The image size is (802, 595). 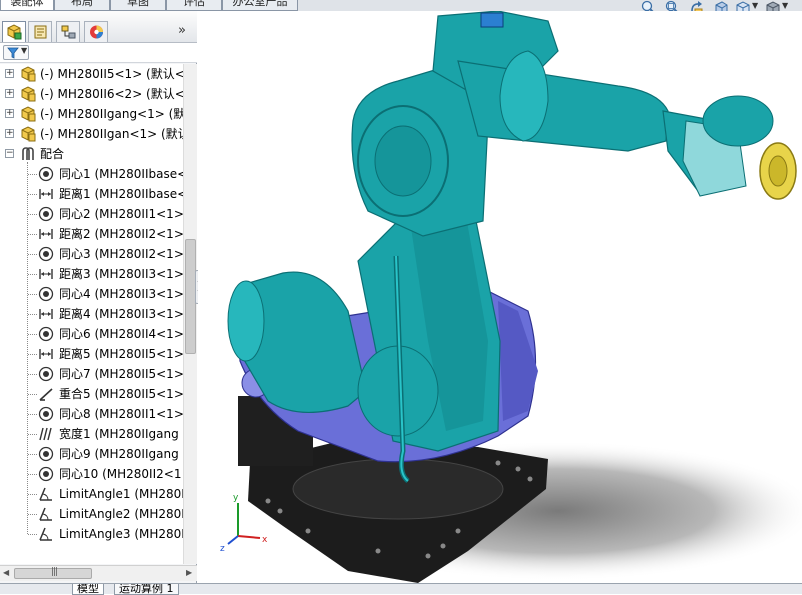 I want to click on triad-y-label: y, so click(x=236, y=498).